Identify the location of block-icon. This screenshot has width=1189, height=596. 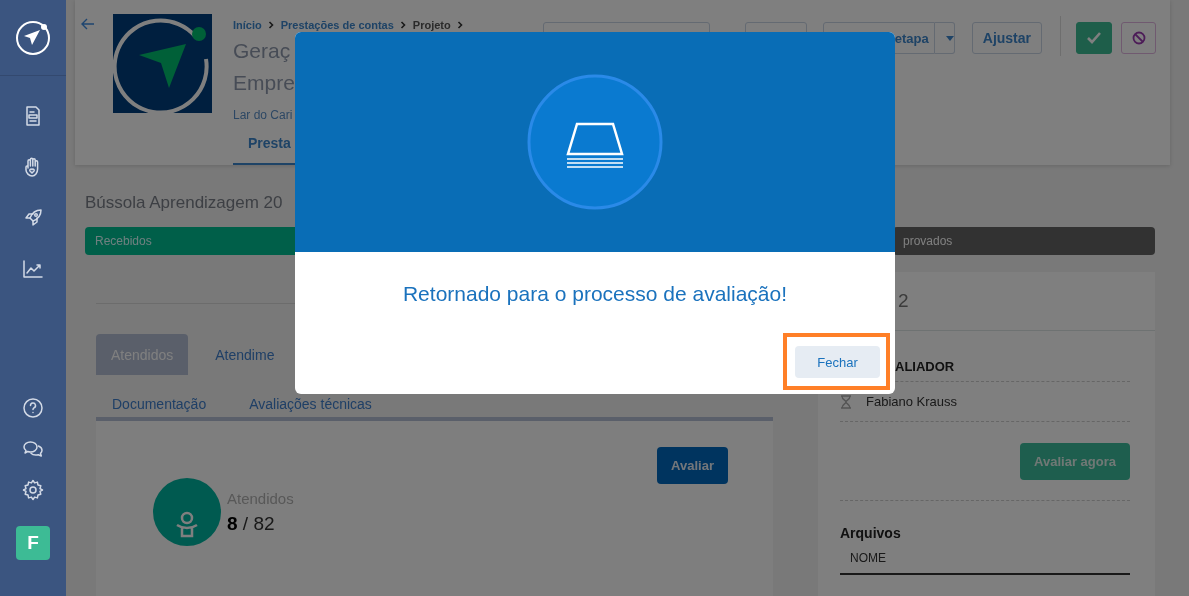
(1138, 38).